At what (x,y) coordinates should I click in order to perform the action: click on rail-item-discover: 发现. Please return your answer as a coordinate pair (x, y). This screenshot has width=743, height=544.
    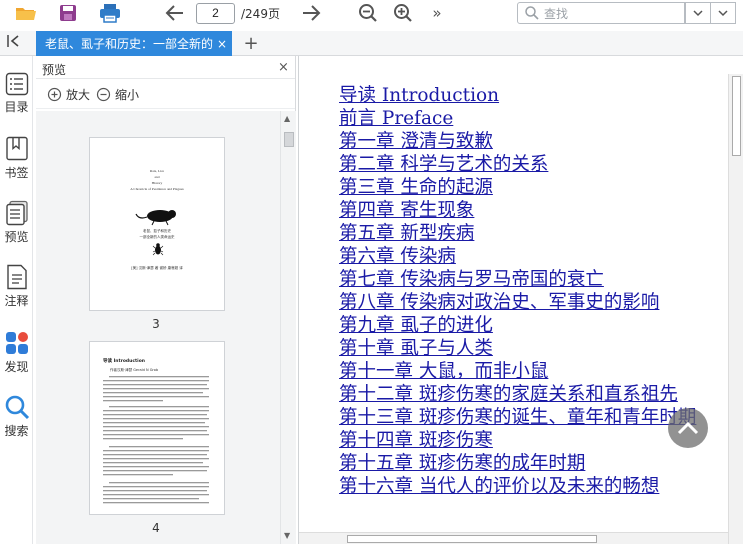
    Looking at the image, I should click on (16, 352).